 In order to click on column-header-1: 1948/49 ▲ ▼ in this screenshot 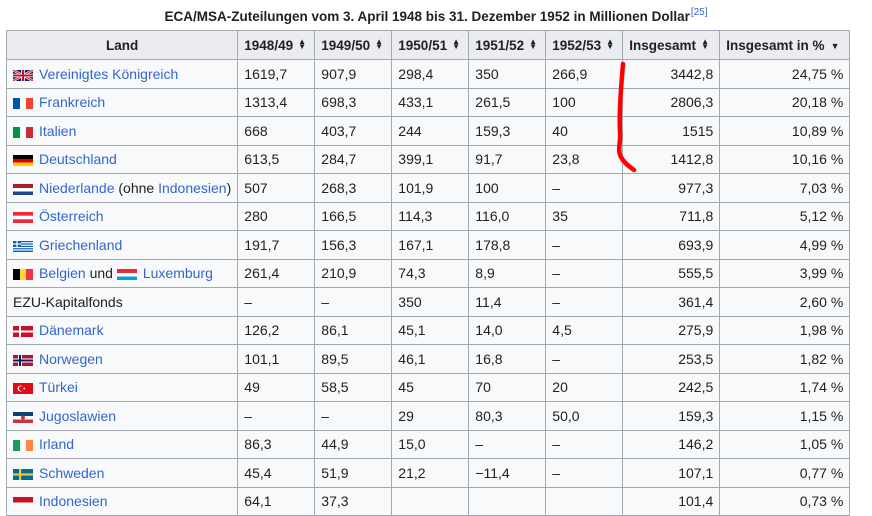, I will do `click(276, 45)`.